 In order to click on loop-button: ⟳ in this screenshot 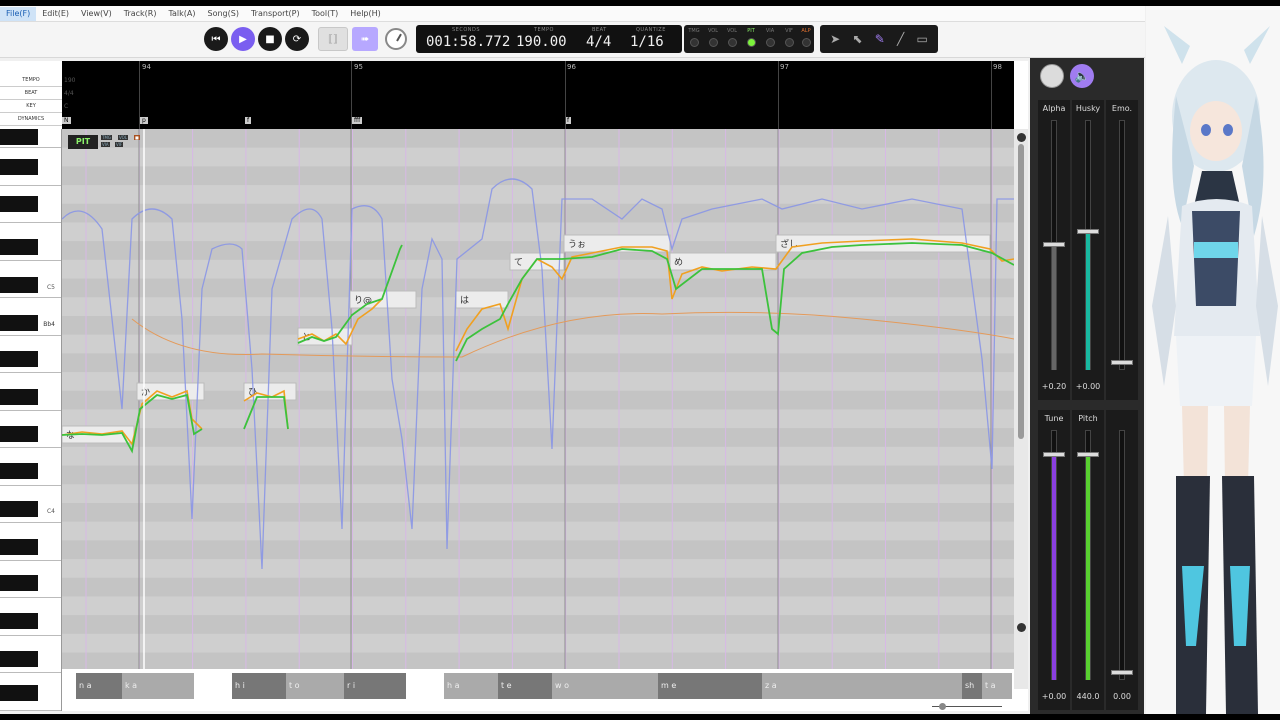, I will do `click(297, 39)`.